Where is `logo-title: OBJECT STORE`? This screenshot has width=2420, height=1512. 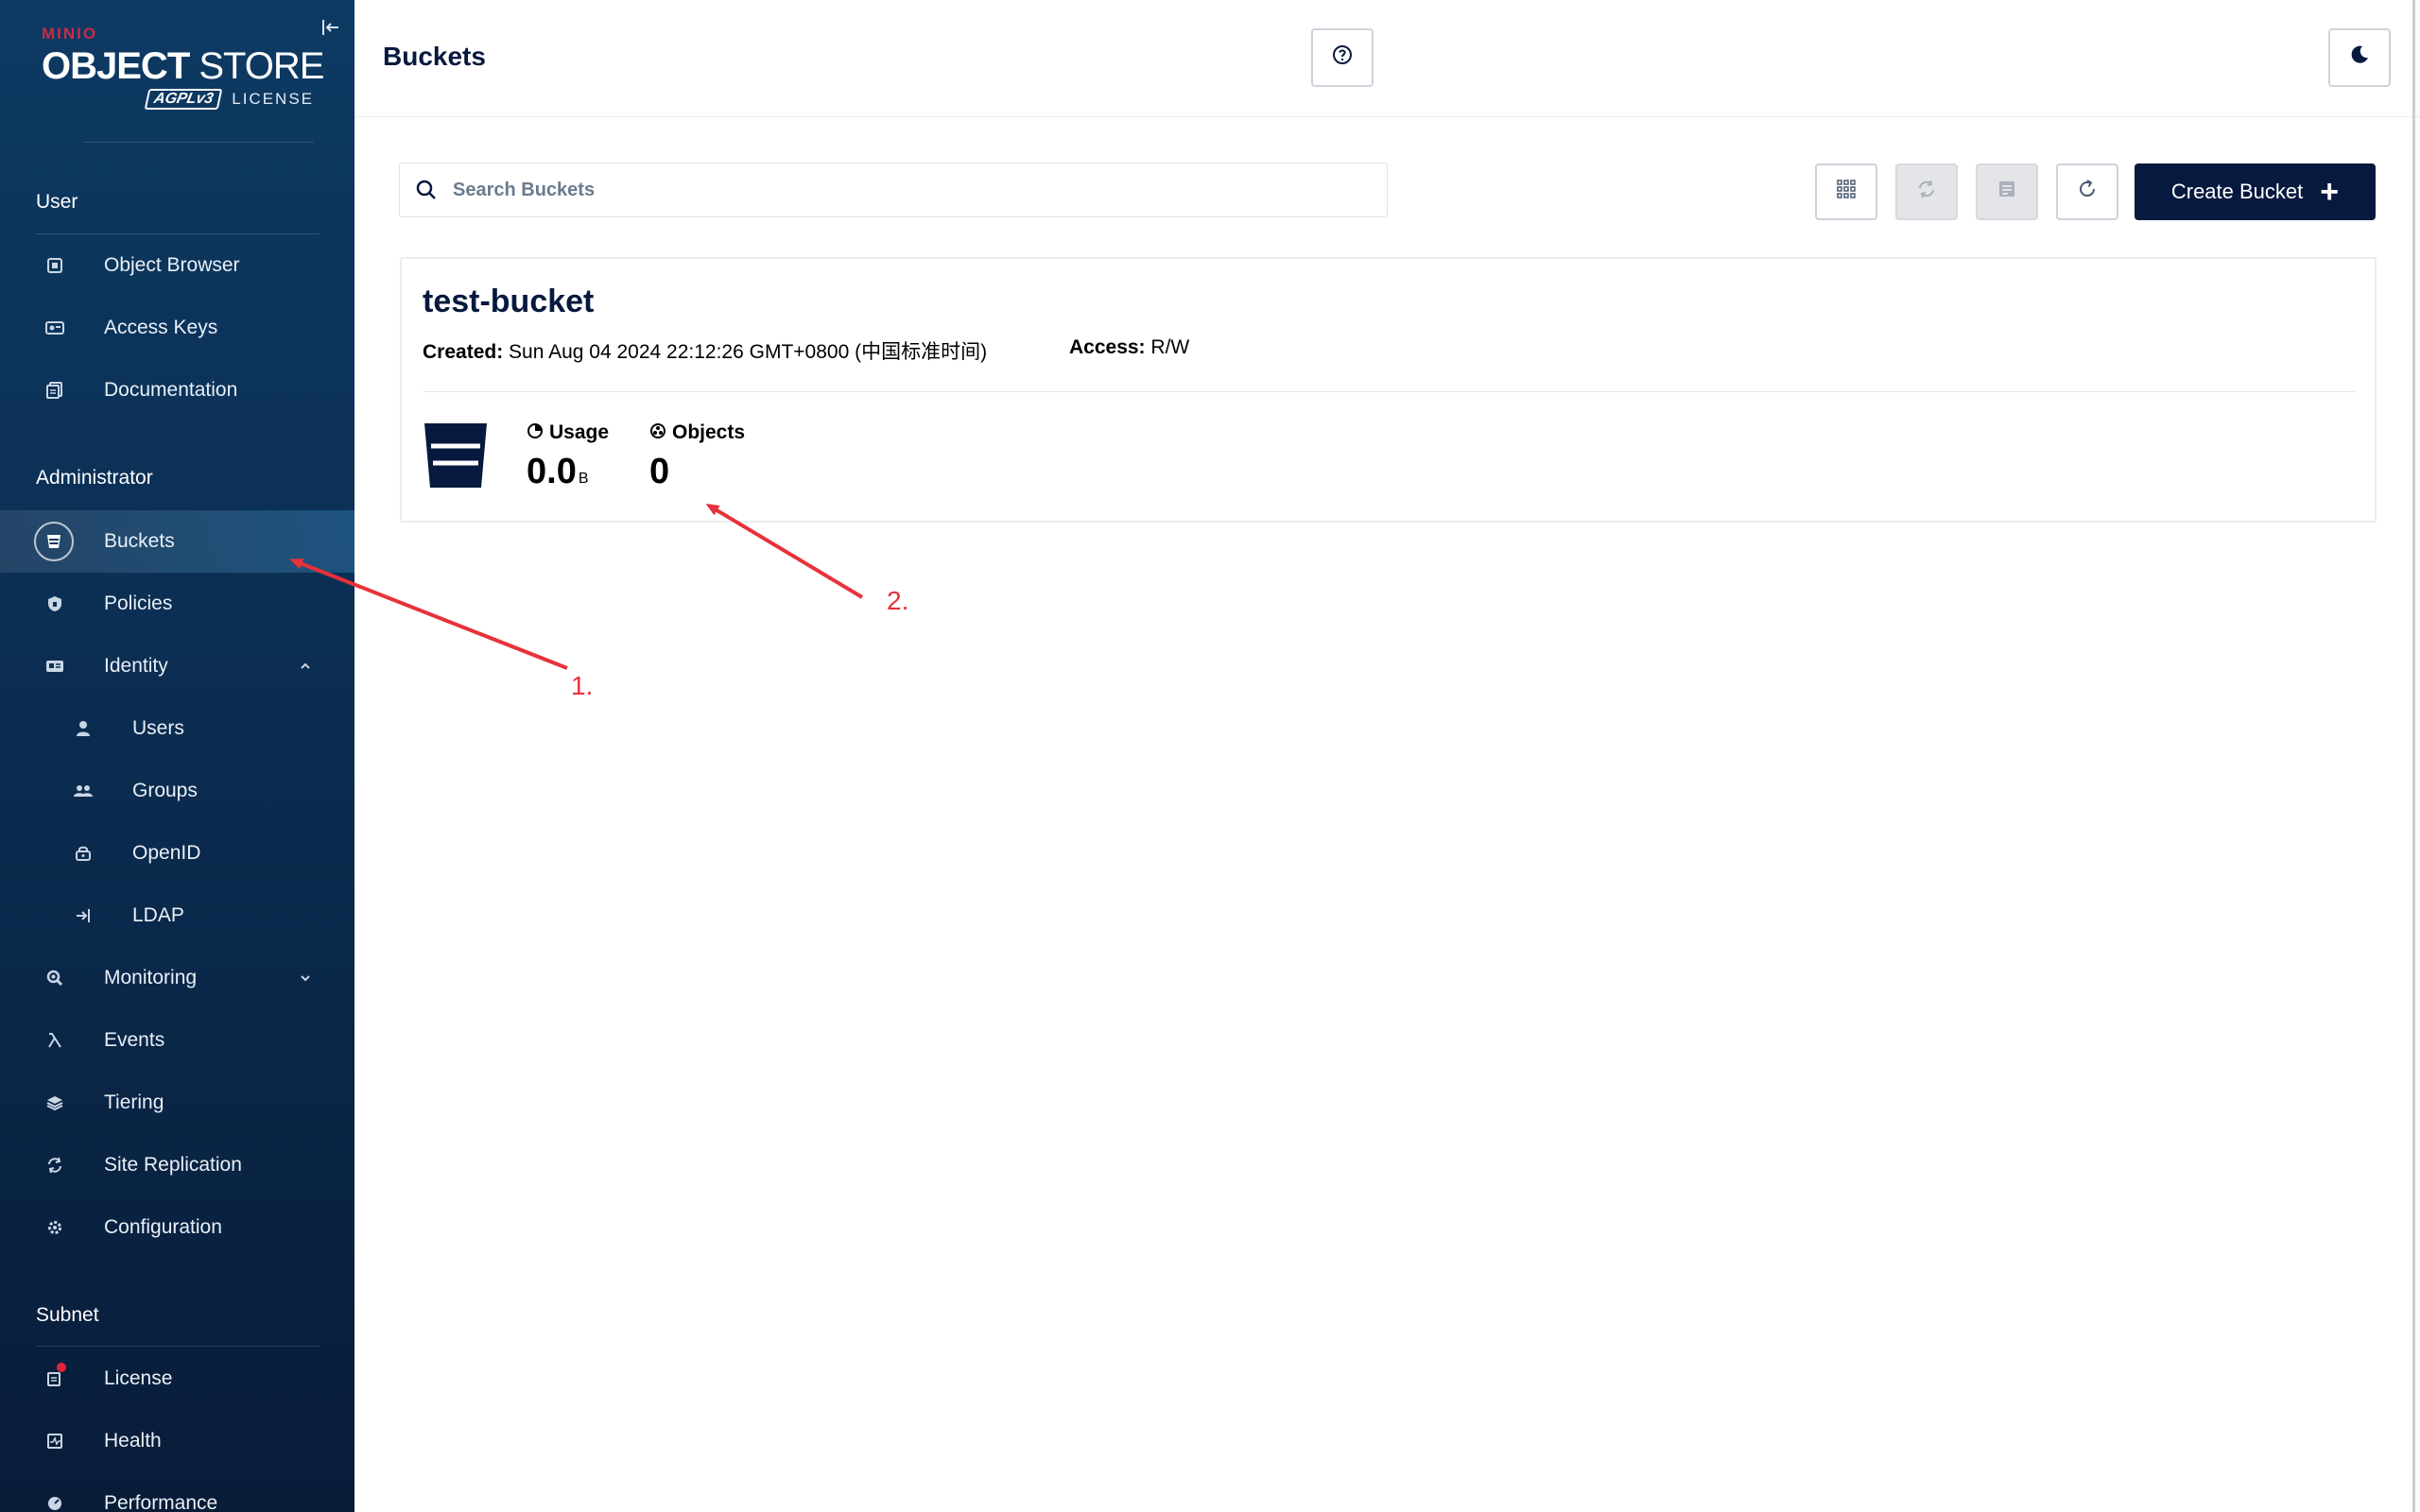 logo-title: OBJECT STORE is located at coordinates (183, 66).